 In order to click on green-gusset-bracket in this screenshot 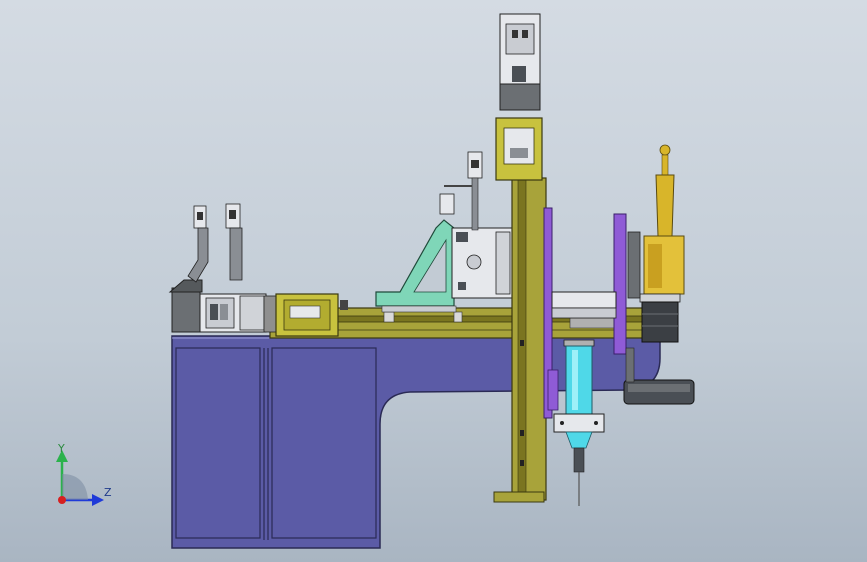, I will do `click(416, 266)`.